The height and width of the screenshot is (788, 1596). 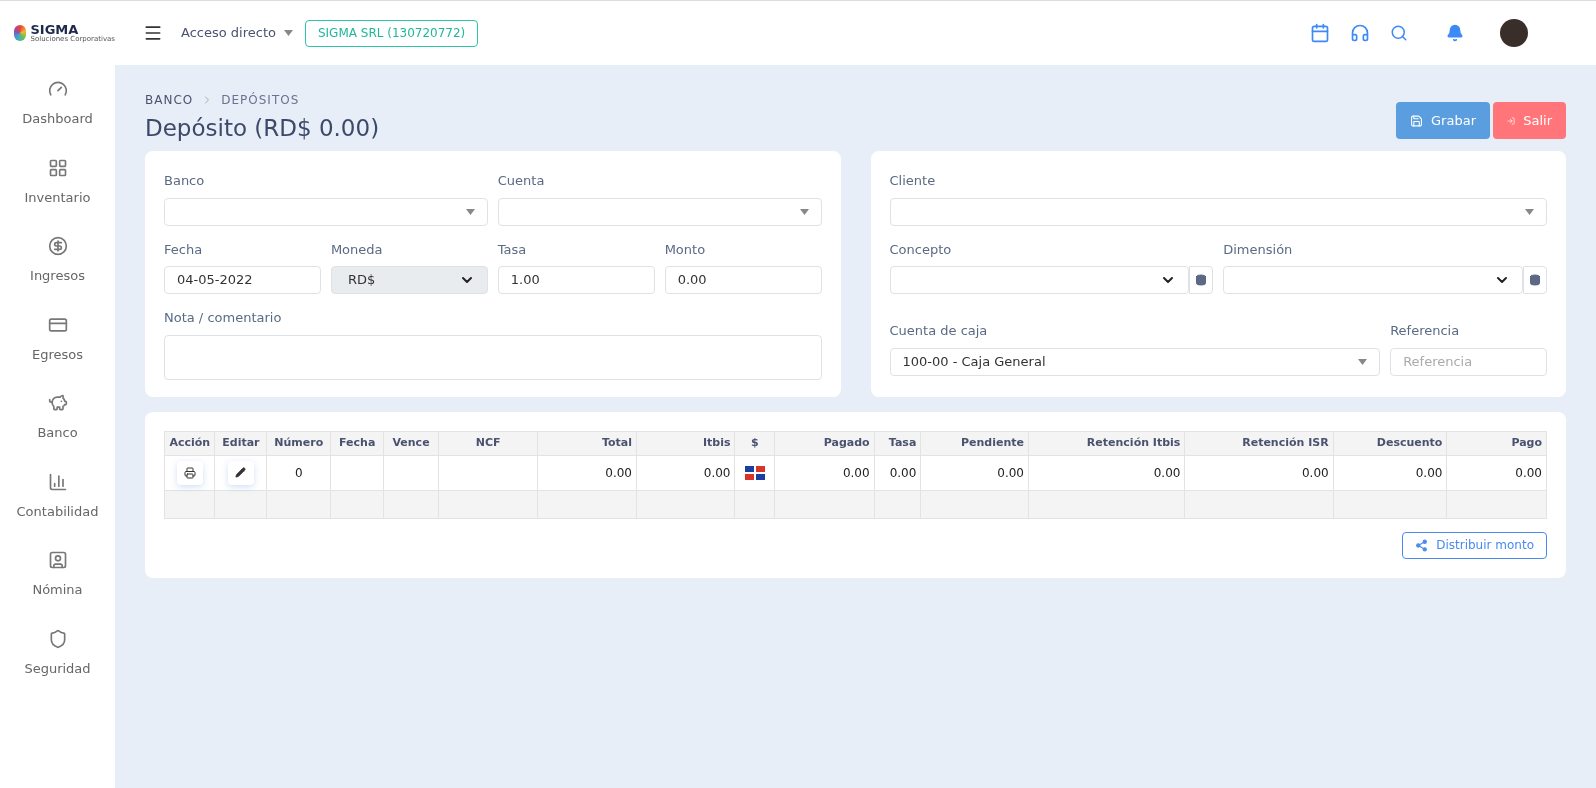 What do you see at coordinates (512, 249) in the screenshot?
I see `field-label: Tasa` at bounding box center [512, 249].